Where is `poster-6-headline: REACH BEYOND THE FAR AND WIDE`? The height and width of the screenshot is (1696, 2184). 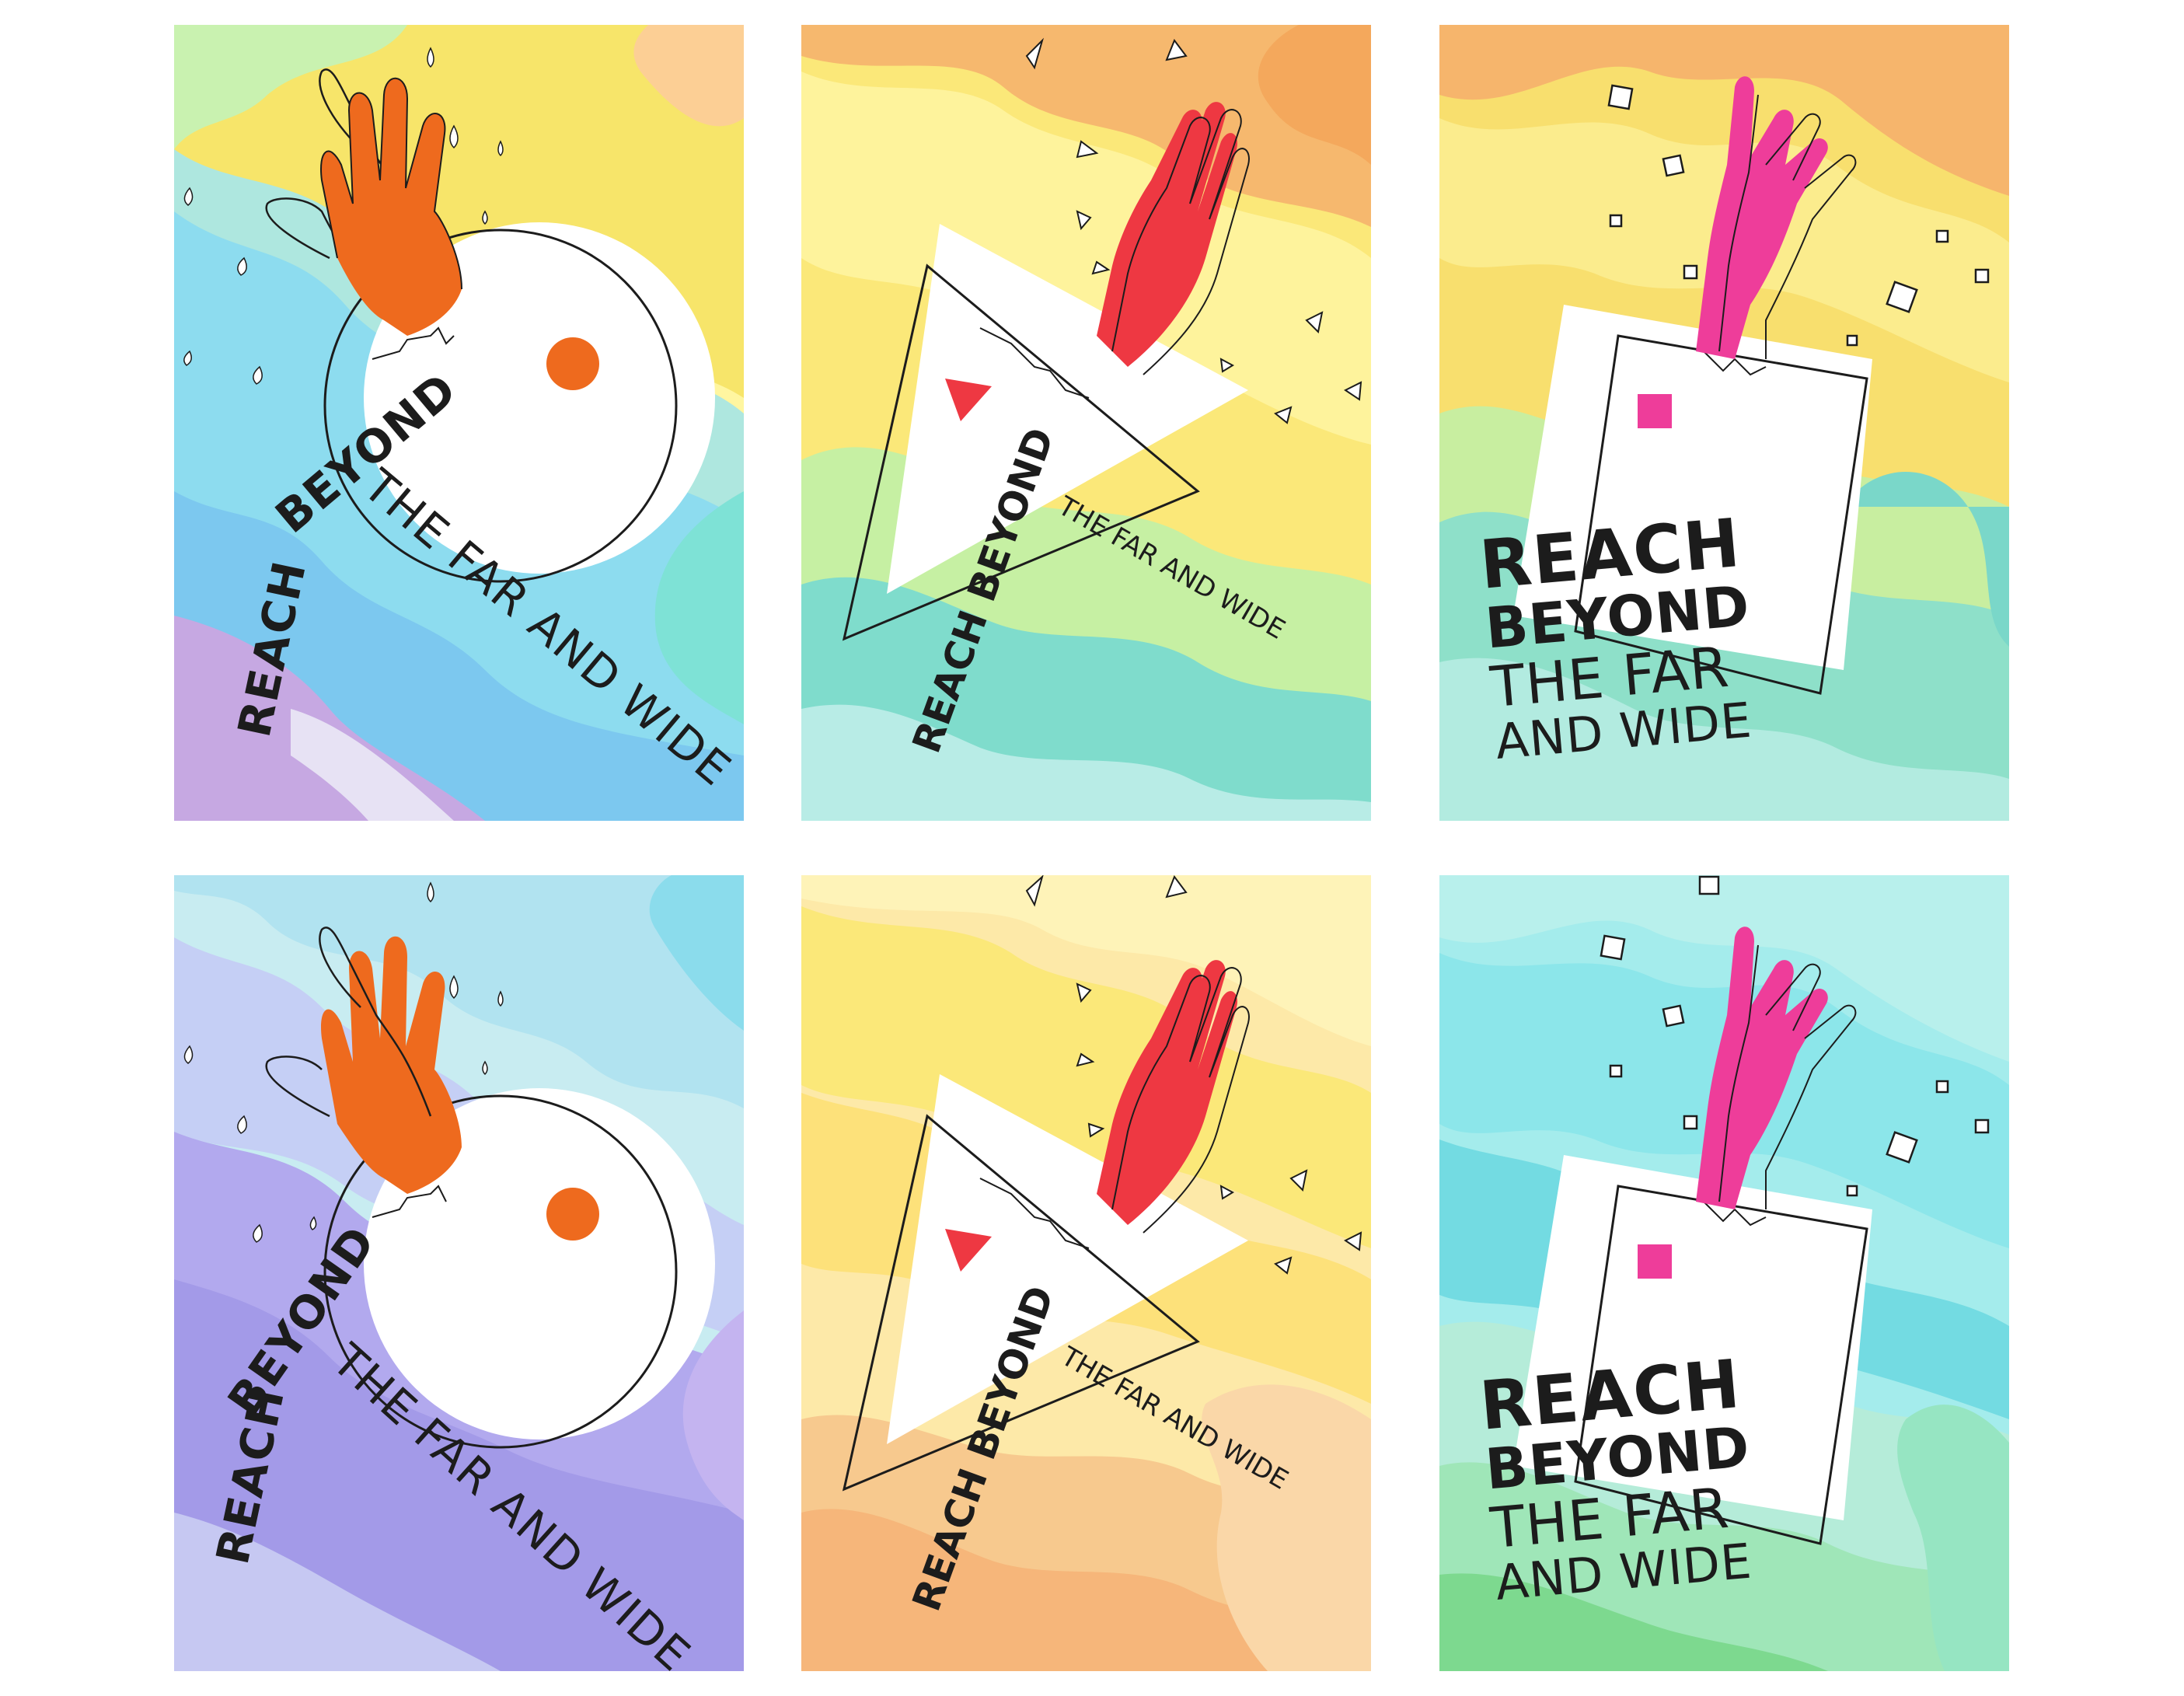 poster-6-headline: REACH BEYOND THE FAR AND WIDE is located at coordinates (1620, 1478).